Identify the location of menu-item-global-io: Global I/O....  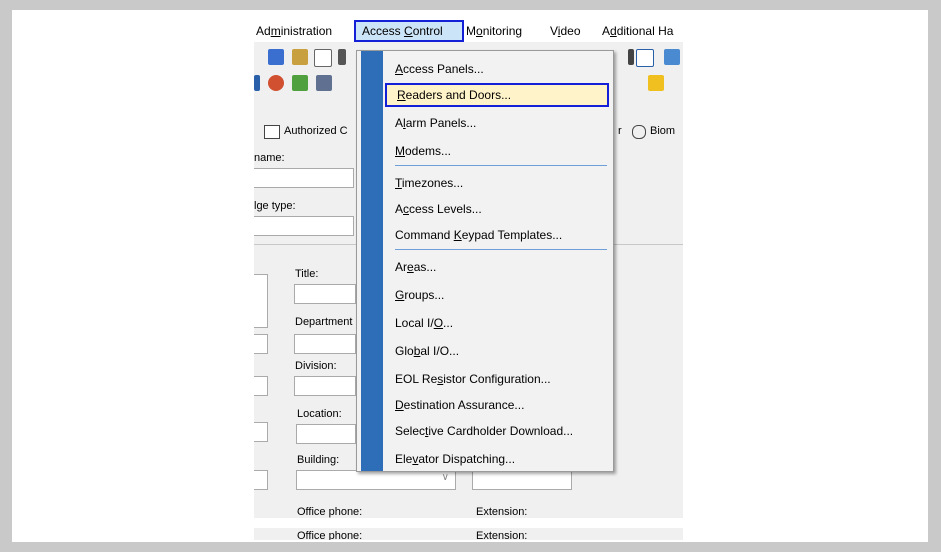
(497, 351).